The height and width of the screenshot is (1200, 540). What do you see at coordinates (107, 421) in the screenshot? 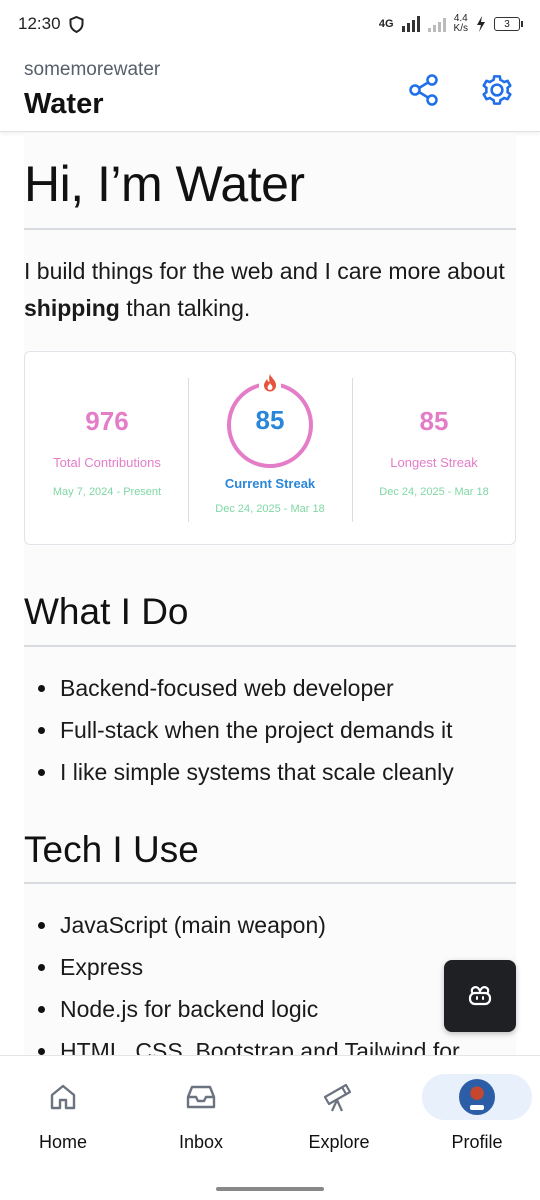
I see `total-value: 976` at bounding box center [107, 421].